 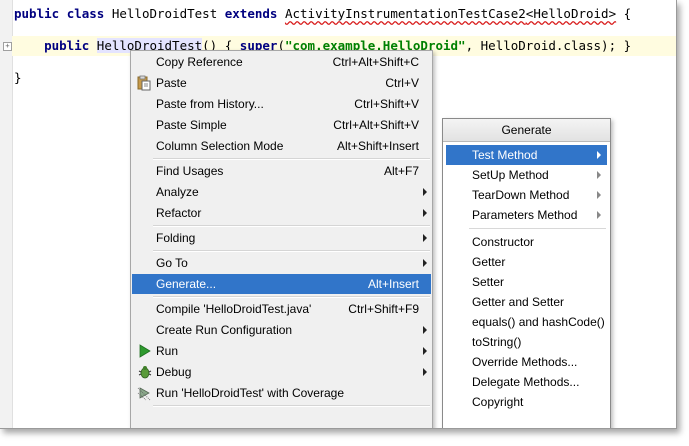 I want to click on menu-item-column-selection-mode: Column Selection Mode Alt+Shift+Insert, so click(x=281, y=146).